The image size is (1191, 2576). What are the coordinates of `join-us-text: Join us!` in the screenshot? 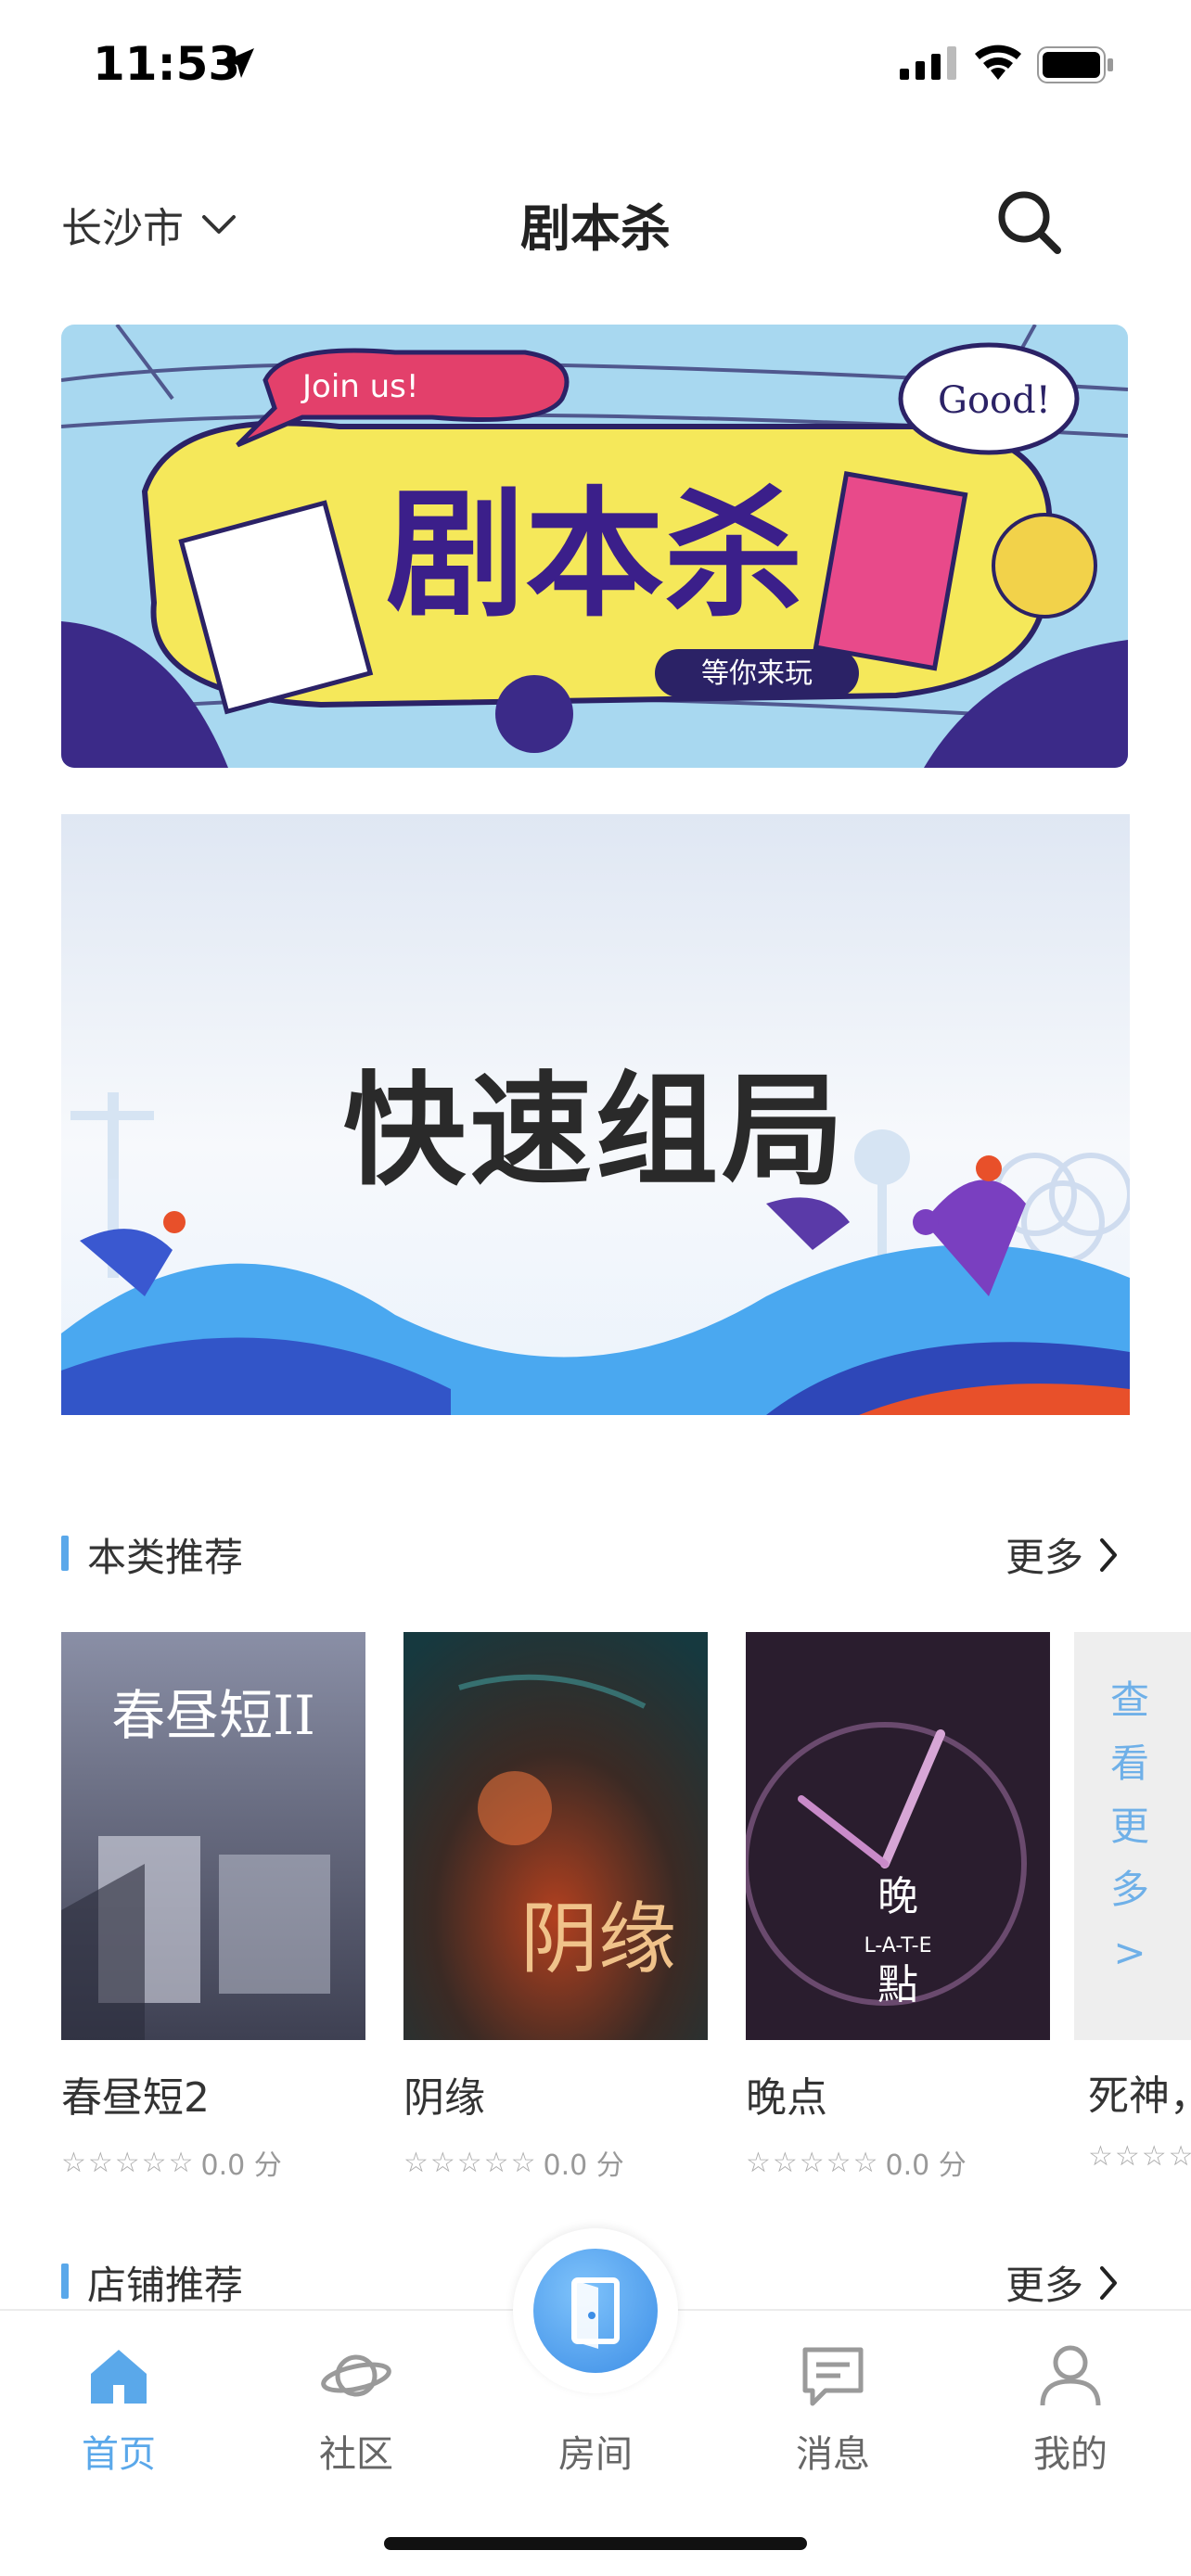 It's located at (360, 386).